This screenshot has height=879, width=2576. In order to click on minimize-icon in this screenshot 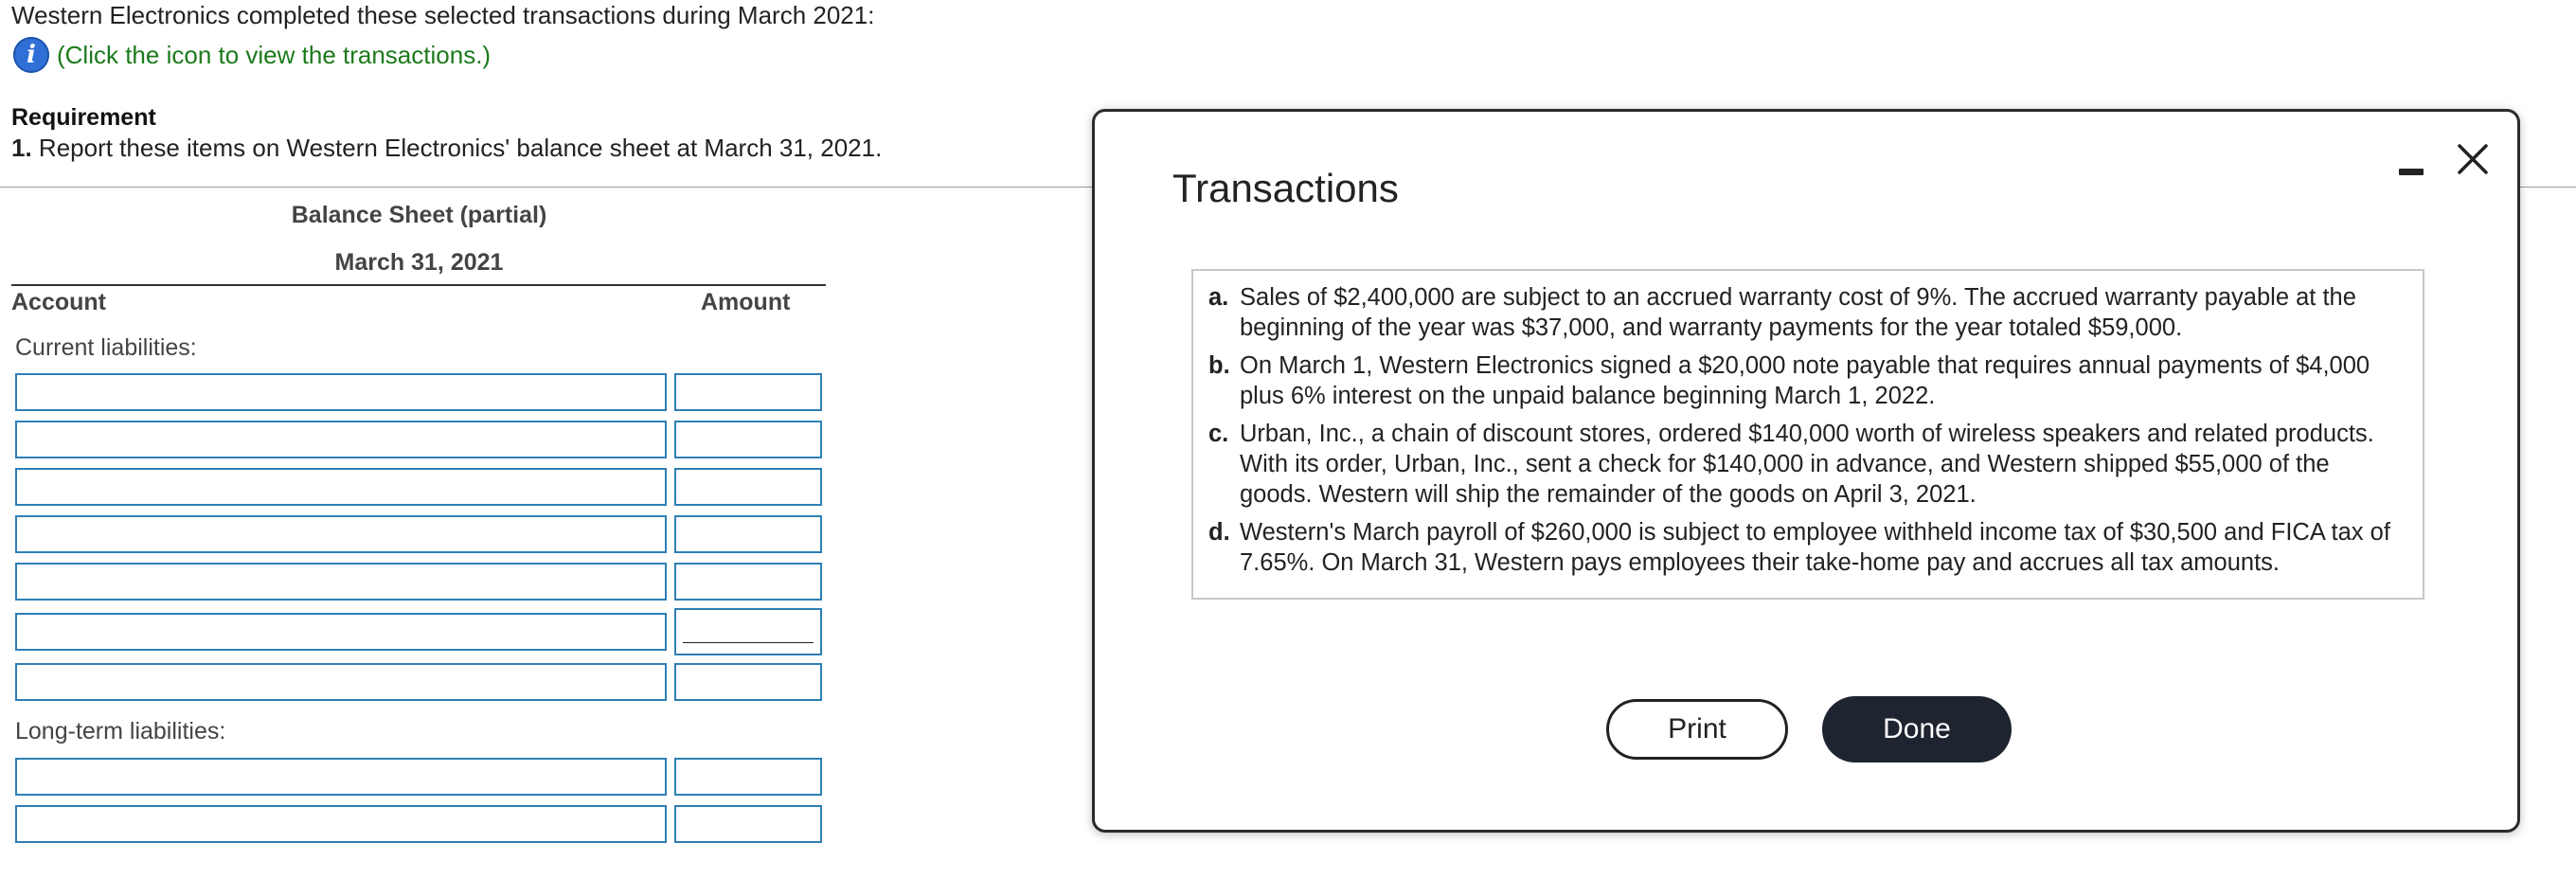, I will do `click(2411, 171)`.